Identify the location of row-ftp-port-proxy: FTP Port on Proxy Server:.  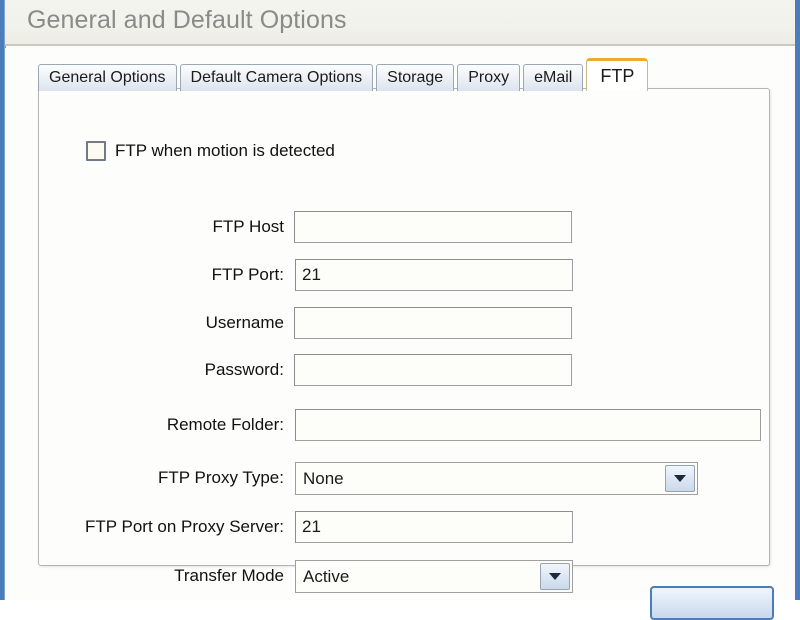
(144, 527).